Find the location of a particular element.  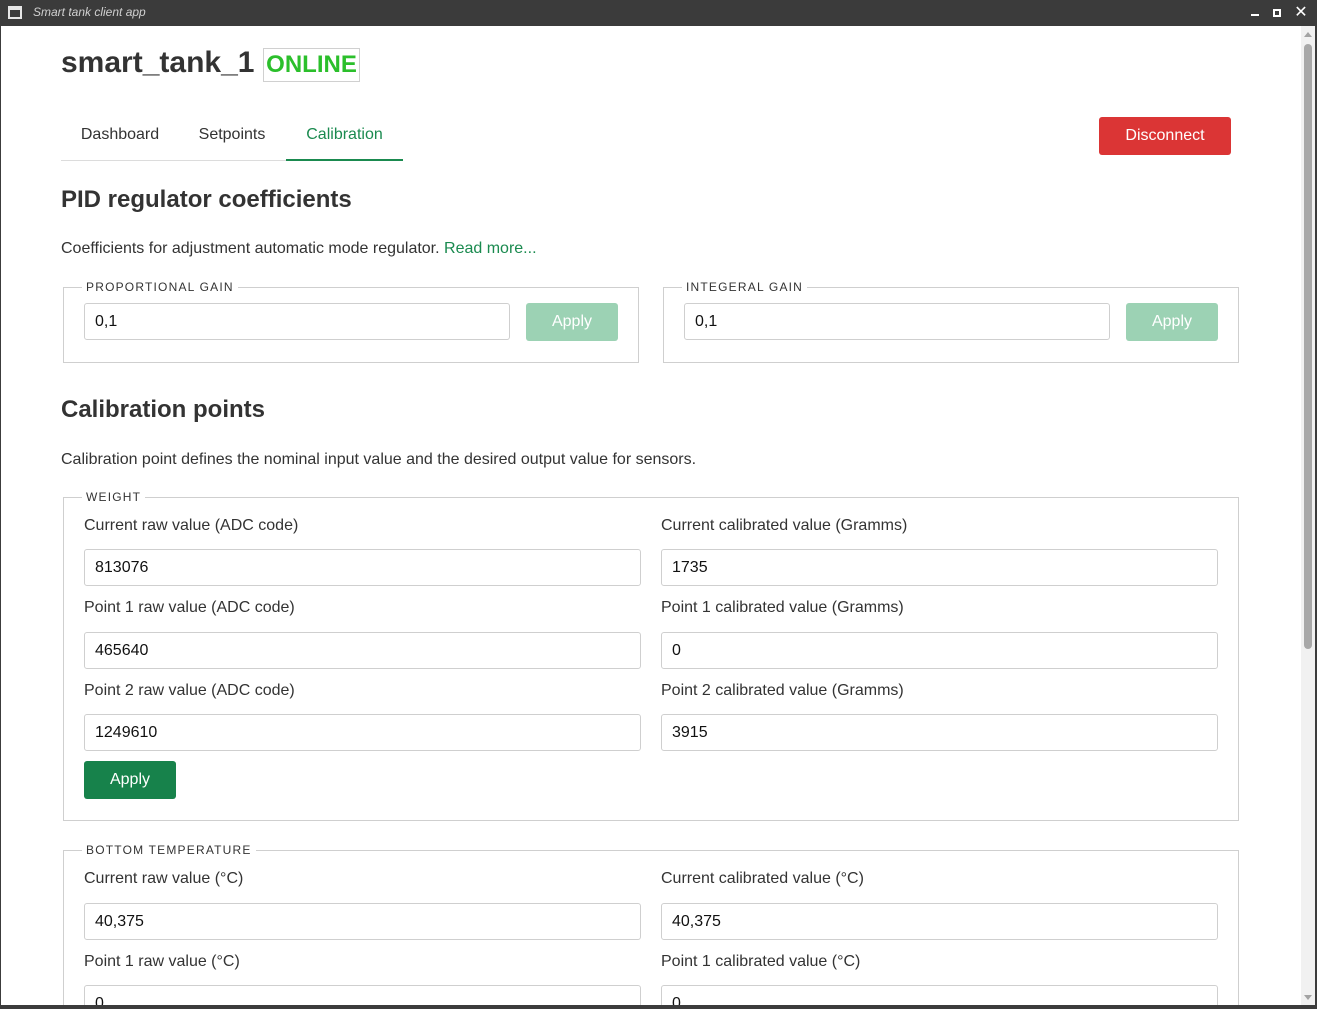

scroll-thumb is located at coordinates (1308, 346).